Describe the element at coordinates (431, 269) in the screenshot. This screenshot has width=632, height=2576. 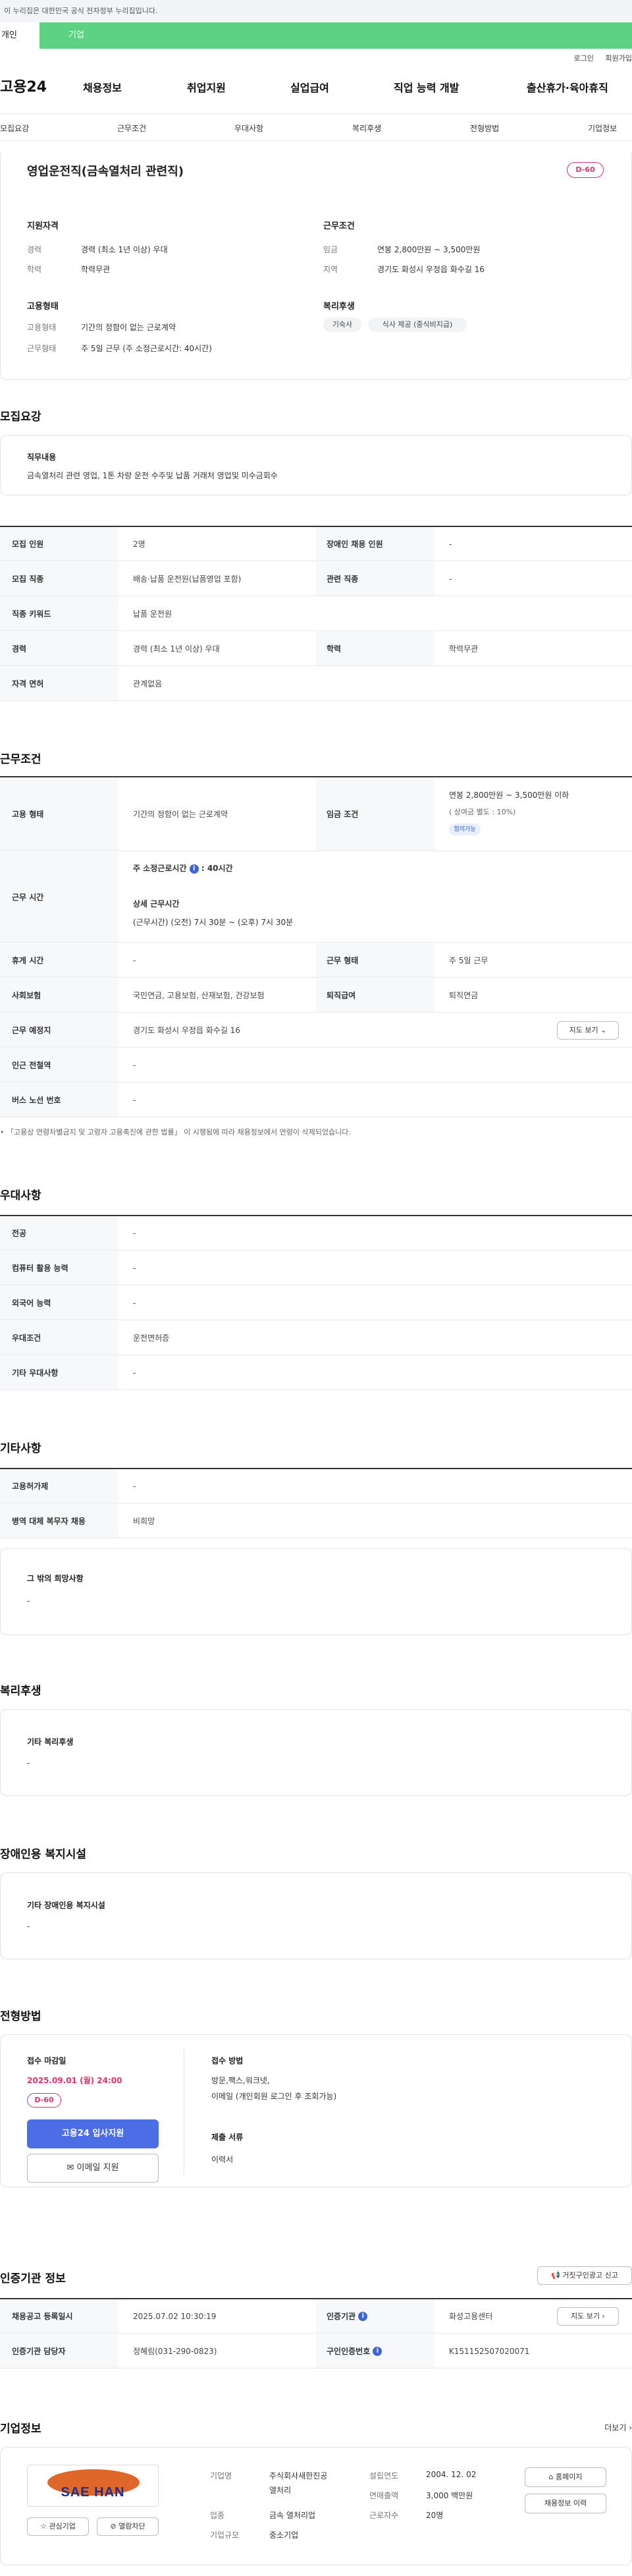
I see `area-value: 경기도 화성시 우정읍 화수길 16` at that location.